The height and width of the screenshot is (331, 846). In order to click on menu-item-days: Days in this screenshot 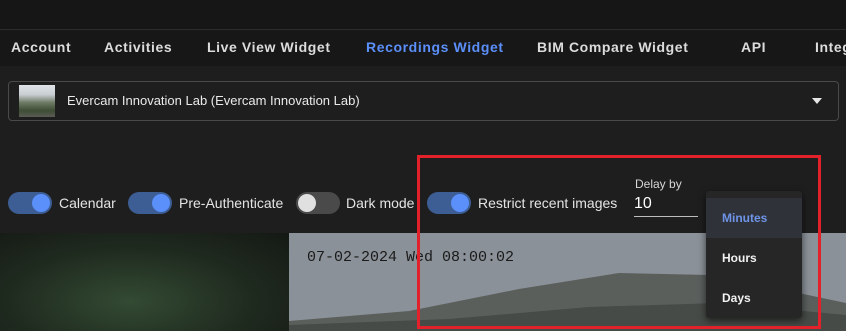, I will do `click(754, 298)`.